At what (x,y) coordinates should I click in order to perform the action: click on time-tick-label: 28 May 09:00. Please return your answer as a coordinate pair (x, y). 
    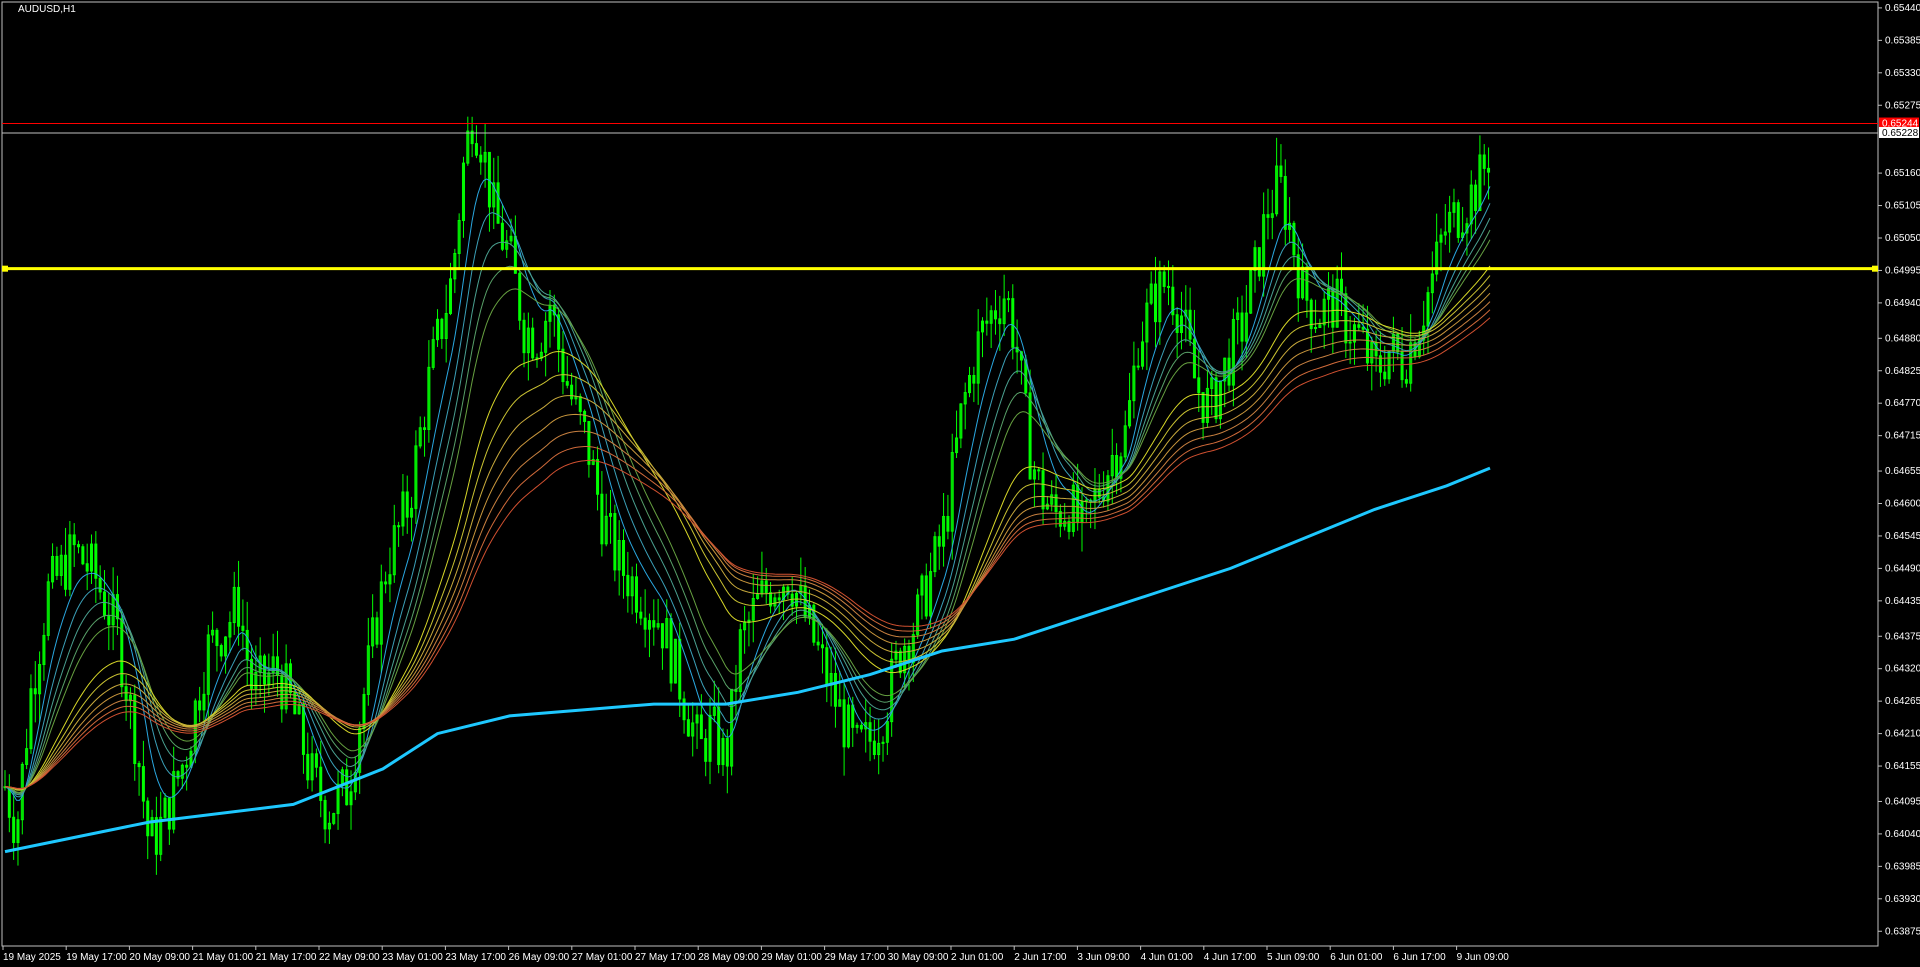
    Looking at the image, I should click on (728, 957).